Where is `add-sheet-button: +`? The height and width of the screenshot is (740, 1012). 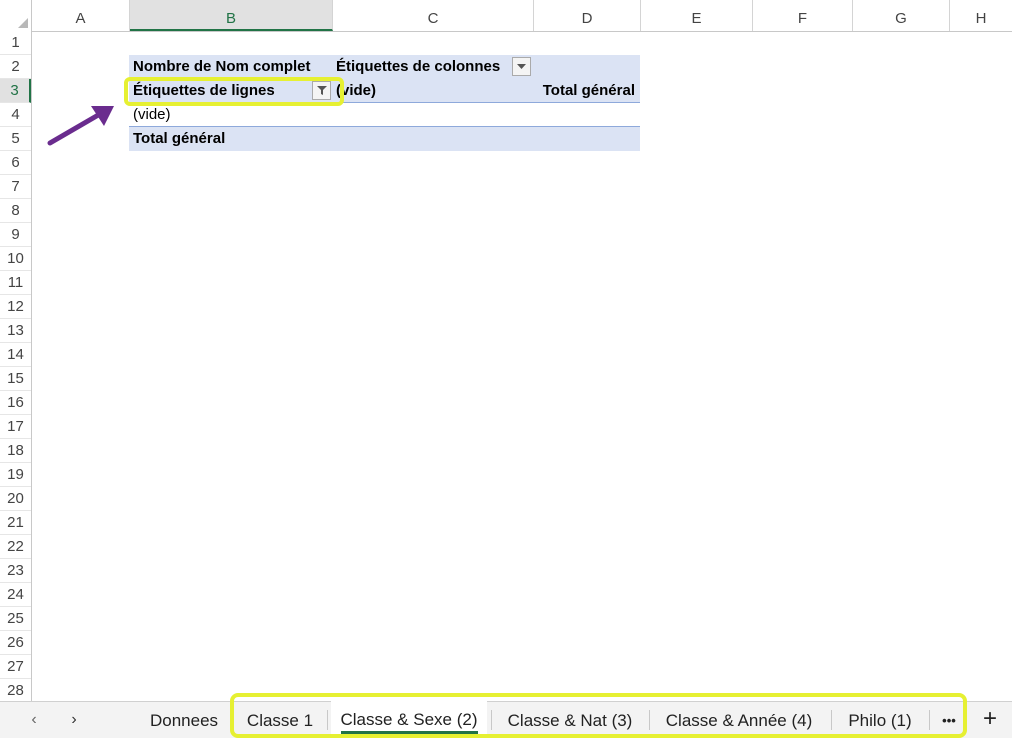
add-sheet-button: + is located at coordinates (990, 720).